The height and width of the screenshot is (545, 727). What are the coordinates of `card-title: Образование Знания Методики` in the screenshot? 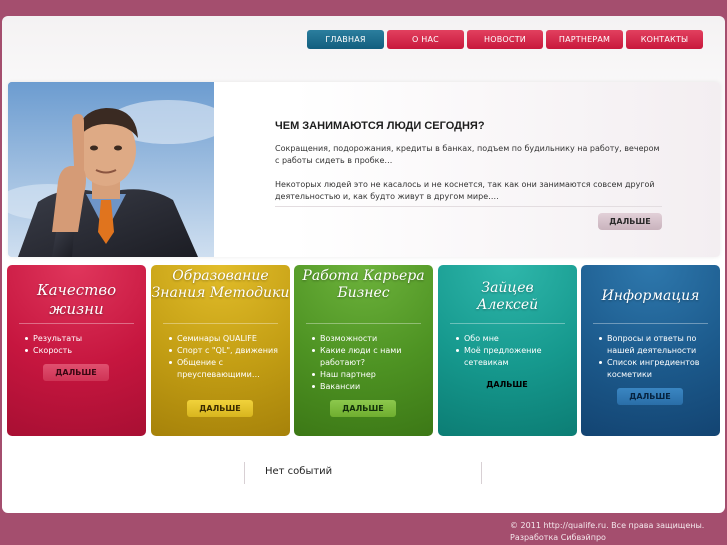 It's located at (220, 284).